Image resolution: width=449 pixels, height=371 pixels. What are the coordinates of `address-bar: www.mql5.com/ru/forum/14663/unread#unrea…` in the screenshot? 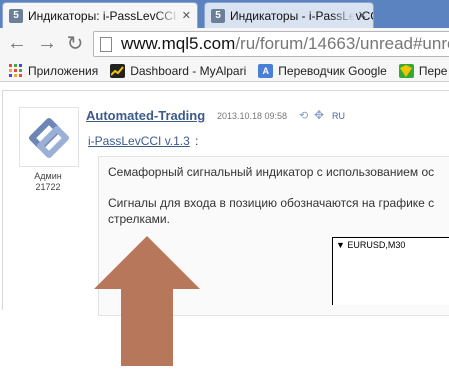 It's located at (271, 44).